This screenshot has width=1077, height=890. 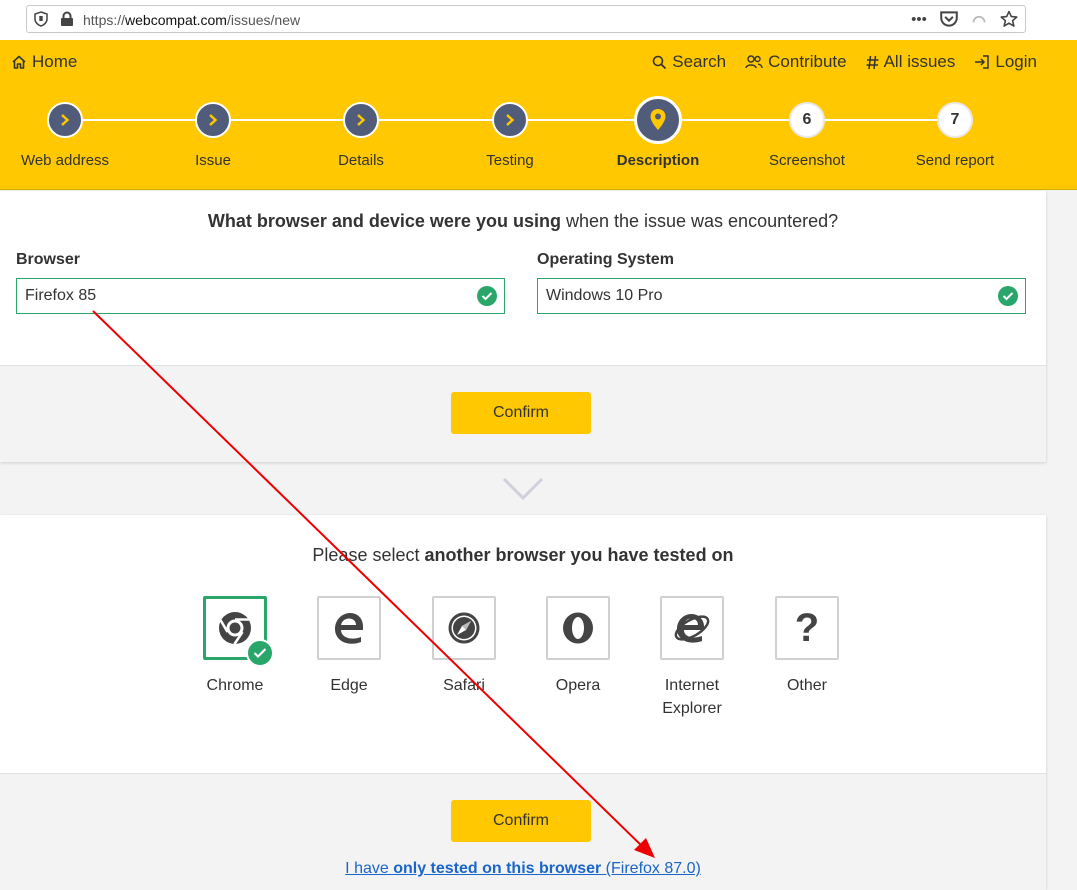 What do you see at coordinates (521, 821) in the screenshot?
I see `confirm-tested-button: Confirm` at bounding box center [521, 821].